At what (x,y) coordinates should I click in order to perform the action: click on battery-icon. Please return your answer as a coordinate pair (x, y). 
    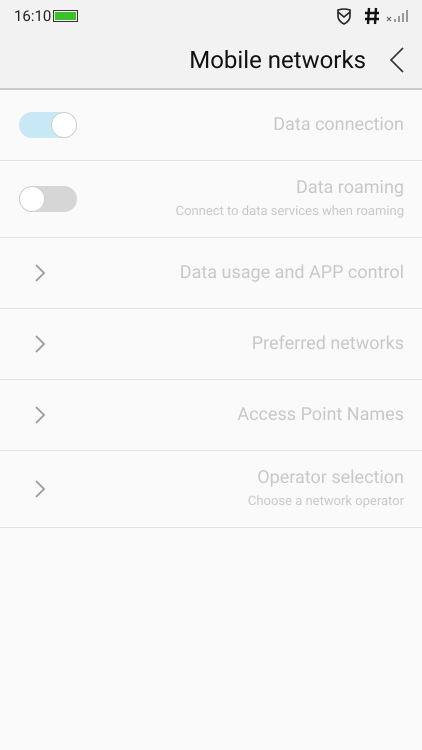
    Looking at the image, I should click on (65, 16).